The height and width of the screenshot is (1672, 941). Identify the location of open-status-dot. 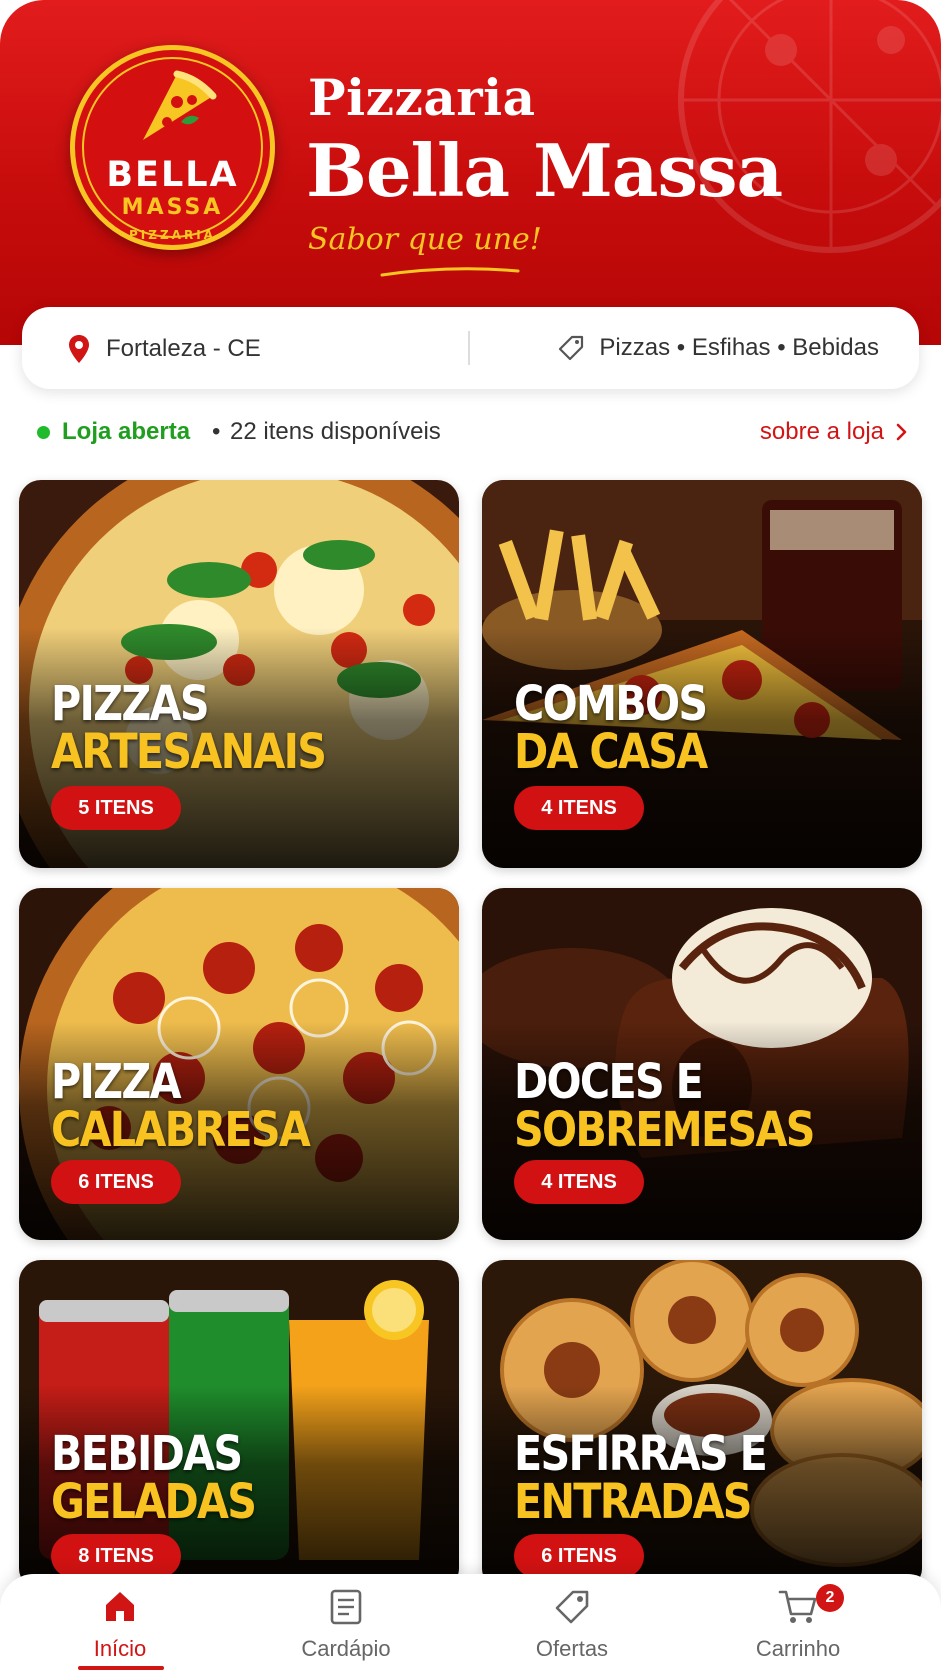
(43, 432).